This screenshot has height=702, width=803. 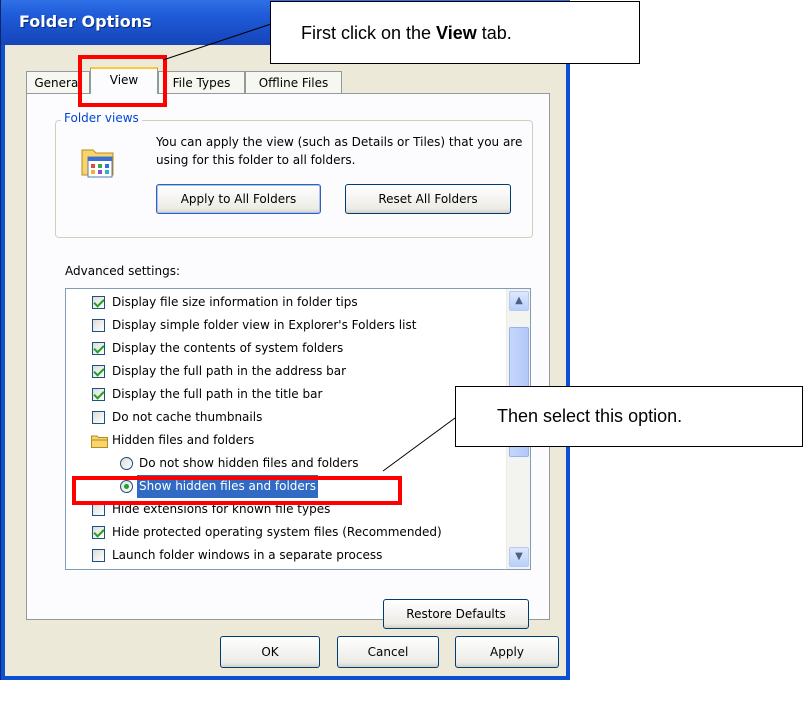 I want to click on select-option-callout: Then select this option., so click(x=629, y=416).